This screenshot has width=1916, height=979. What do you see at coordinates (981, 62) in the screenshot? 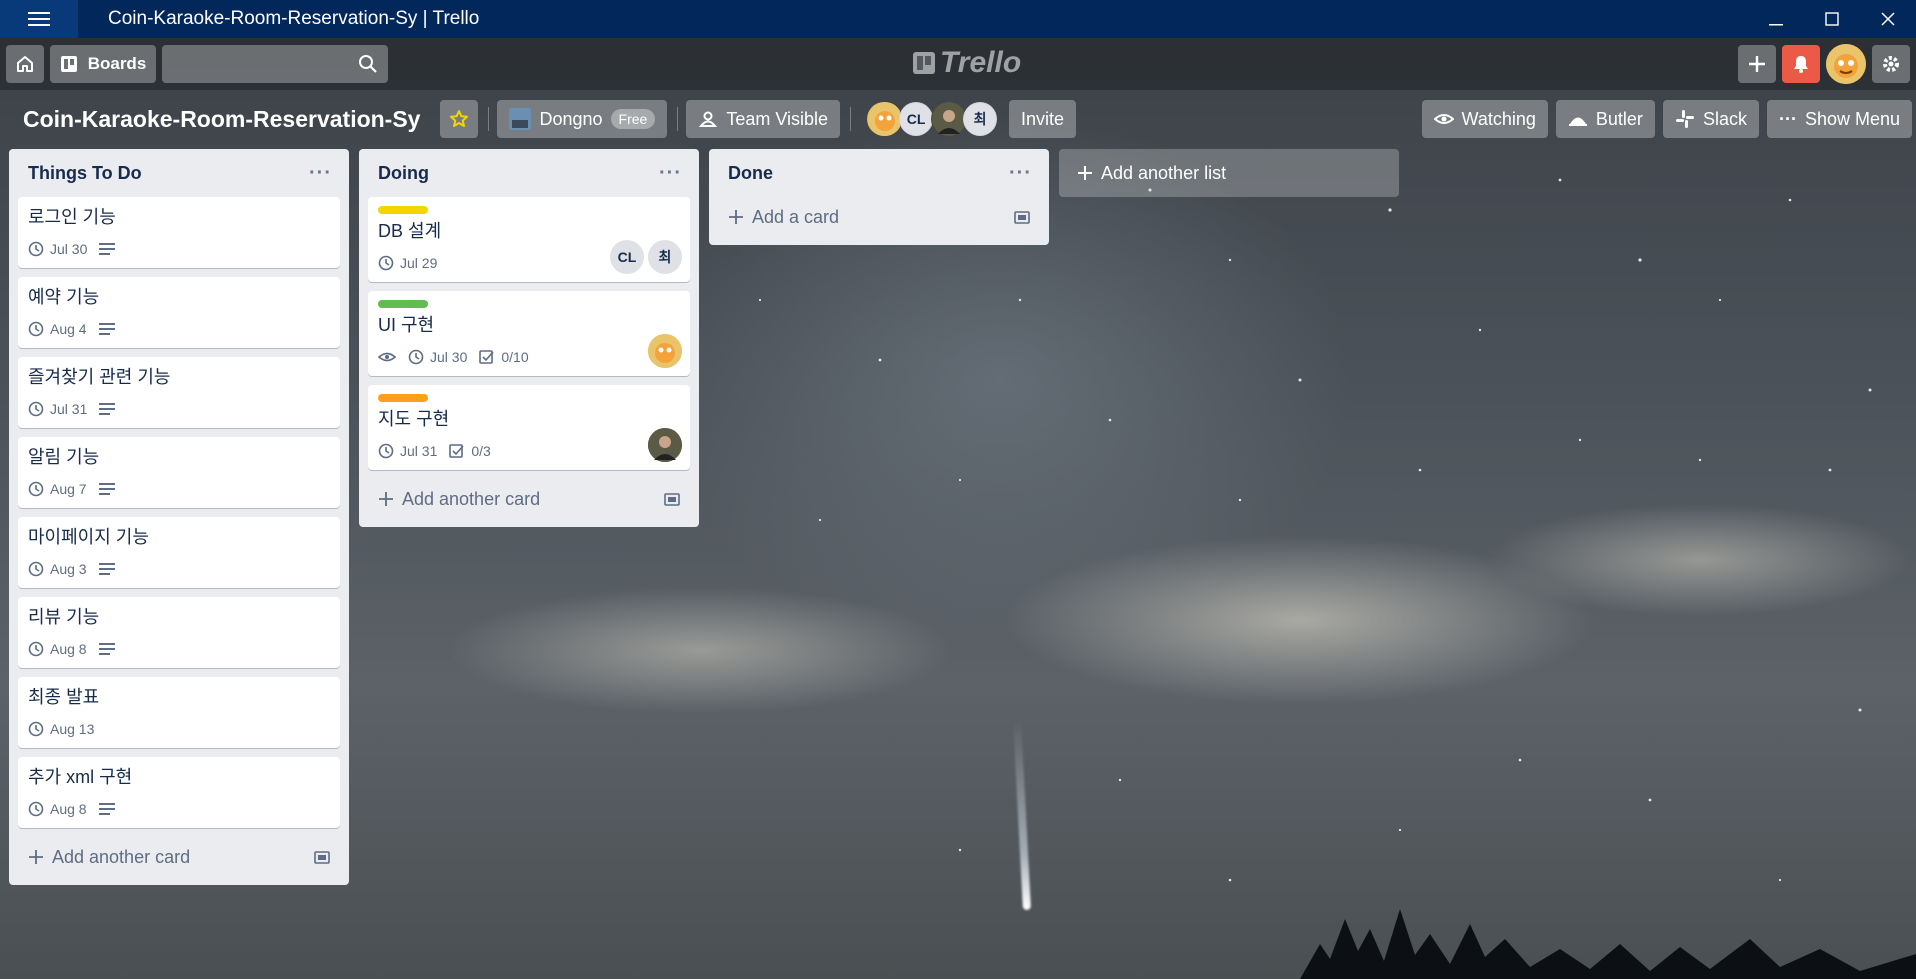
I see `trello-logo-text: Trello` at bounding box center [981, 62].